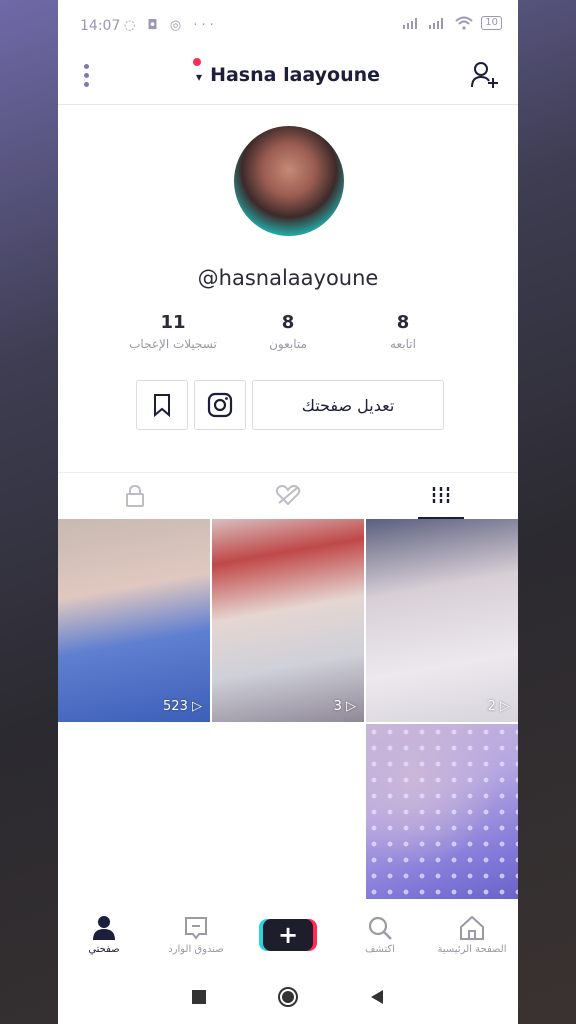 This screenshot has width=576, height=1024. I want to click on stat-label: تسجيلات الإعجاب, so click(173, 344).